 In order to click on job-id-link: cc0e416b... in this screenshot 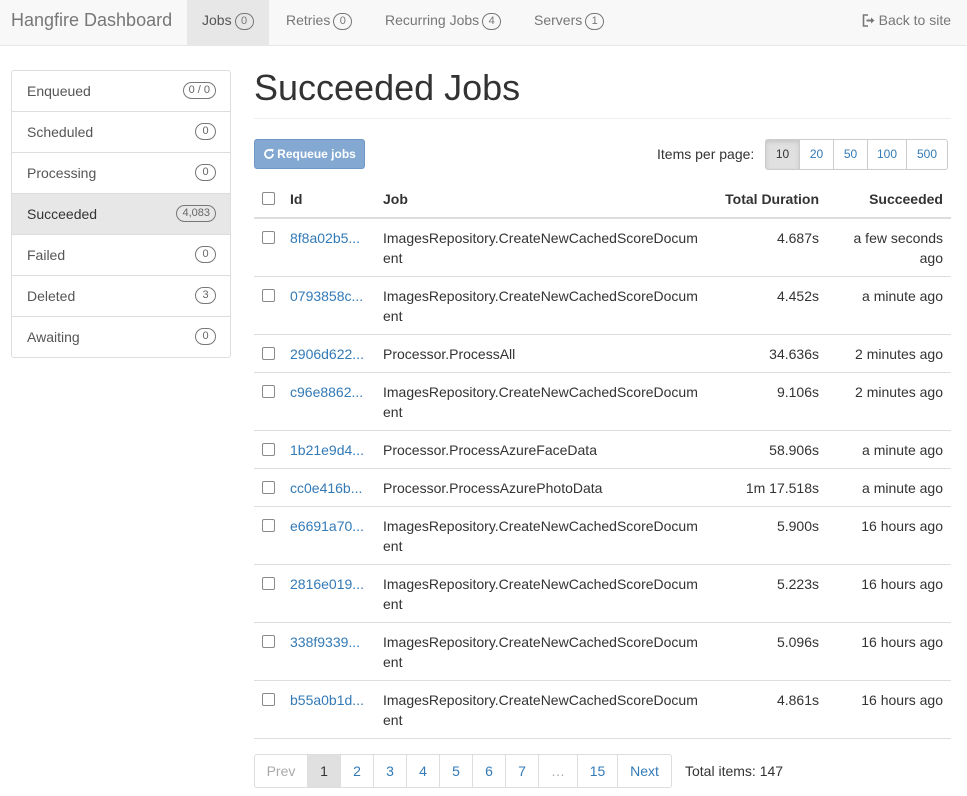, I will do `click(328, 488)`.